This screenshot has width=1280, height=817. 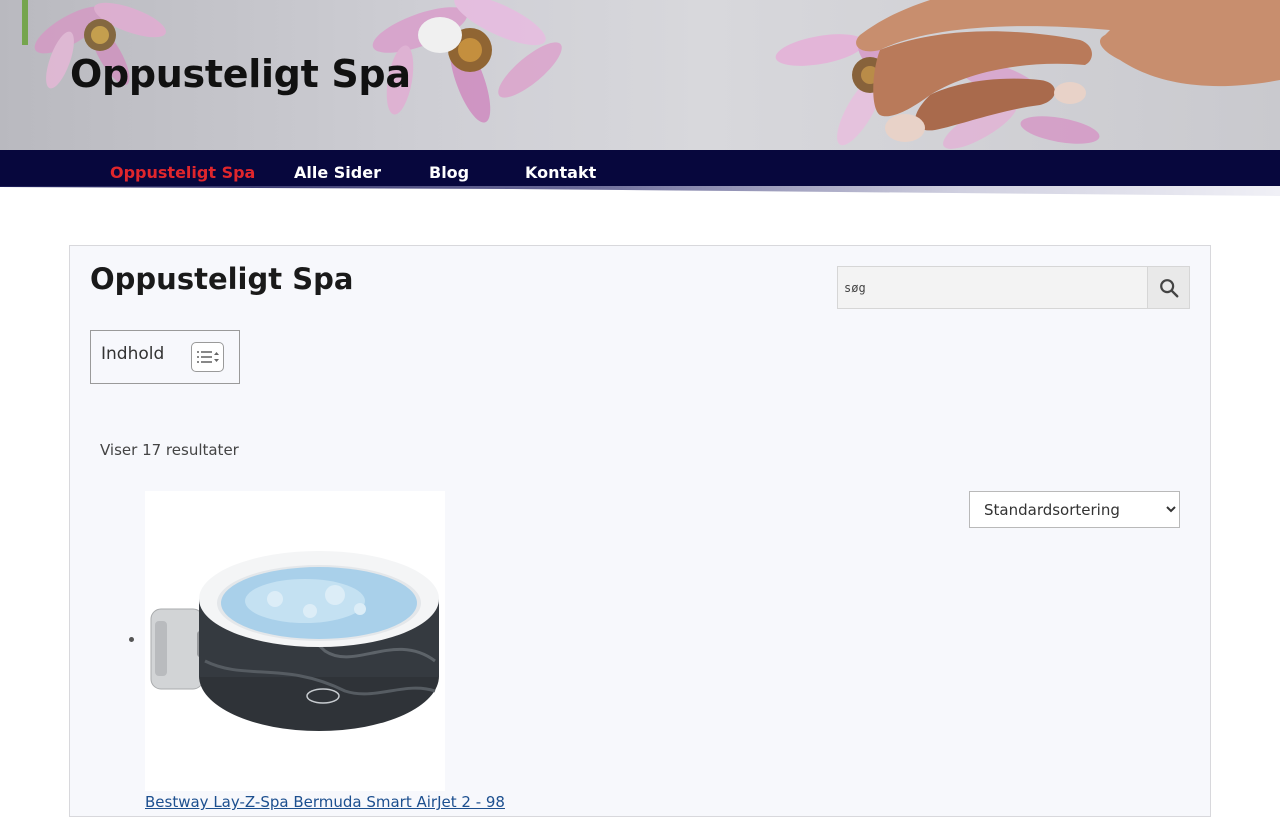 What do you see at coordinates (222, 279) in the screenshot?
I see `page-title: Oppusteligt Spa` at bounding box center [222, 279].